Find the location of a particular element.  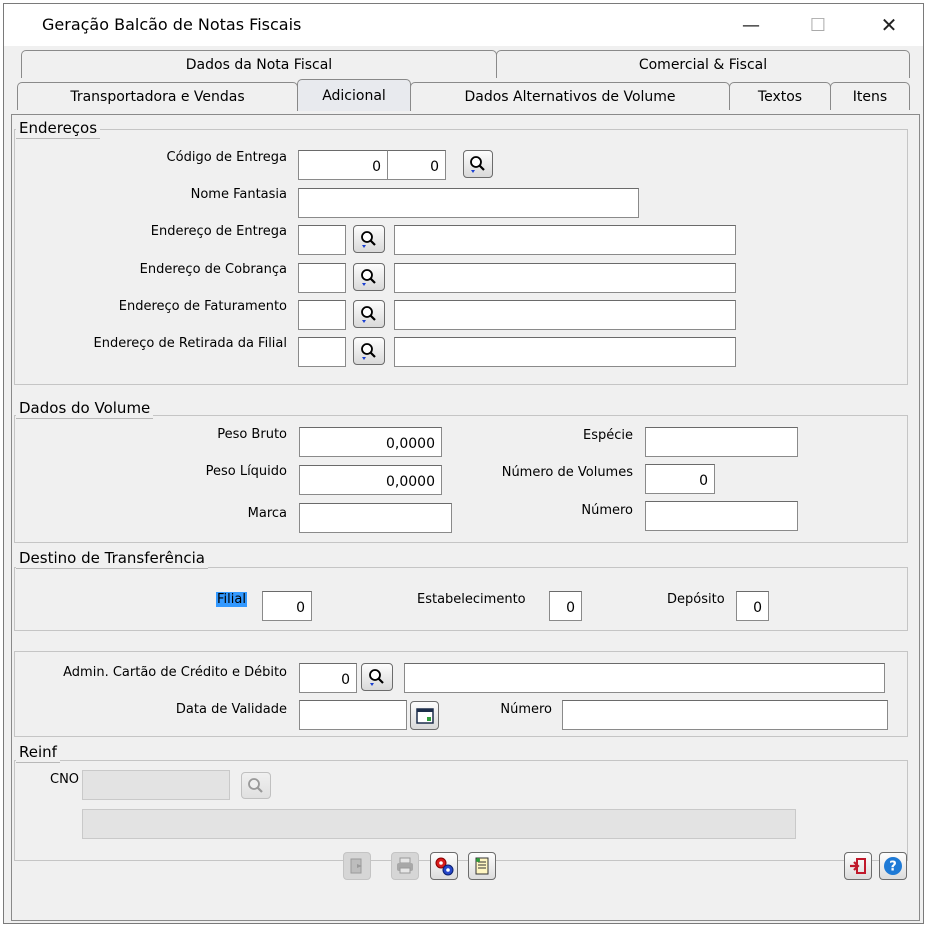

label-nome-fantasia: Nome Fantasia is located at coordinates (238, 194).